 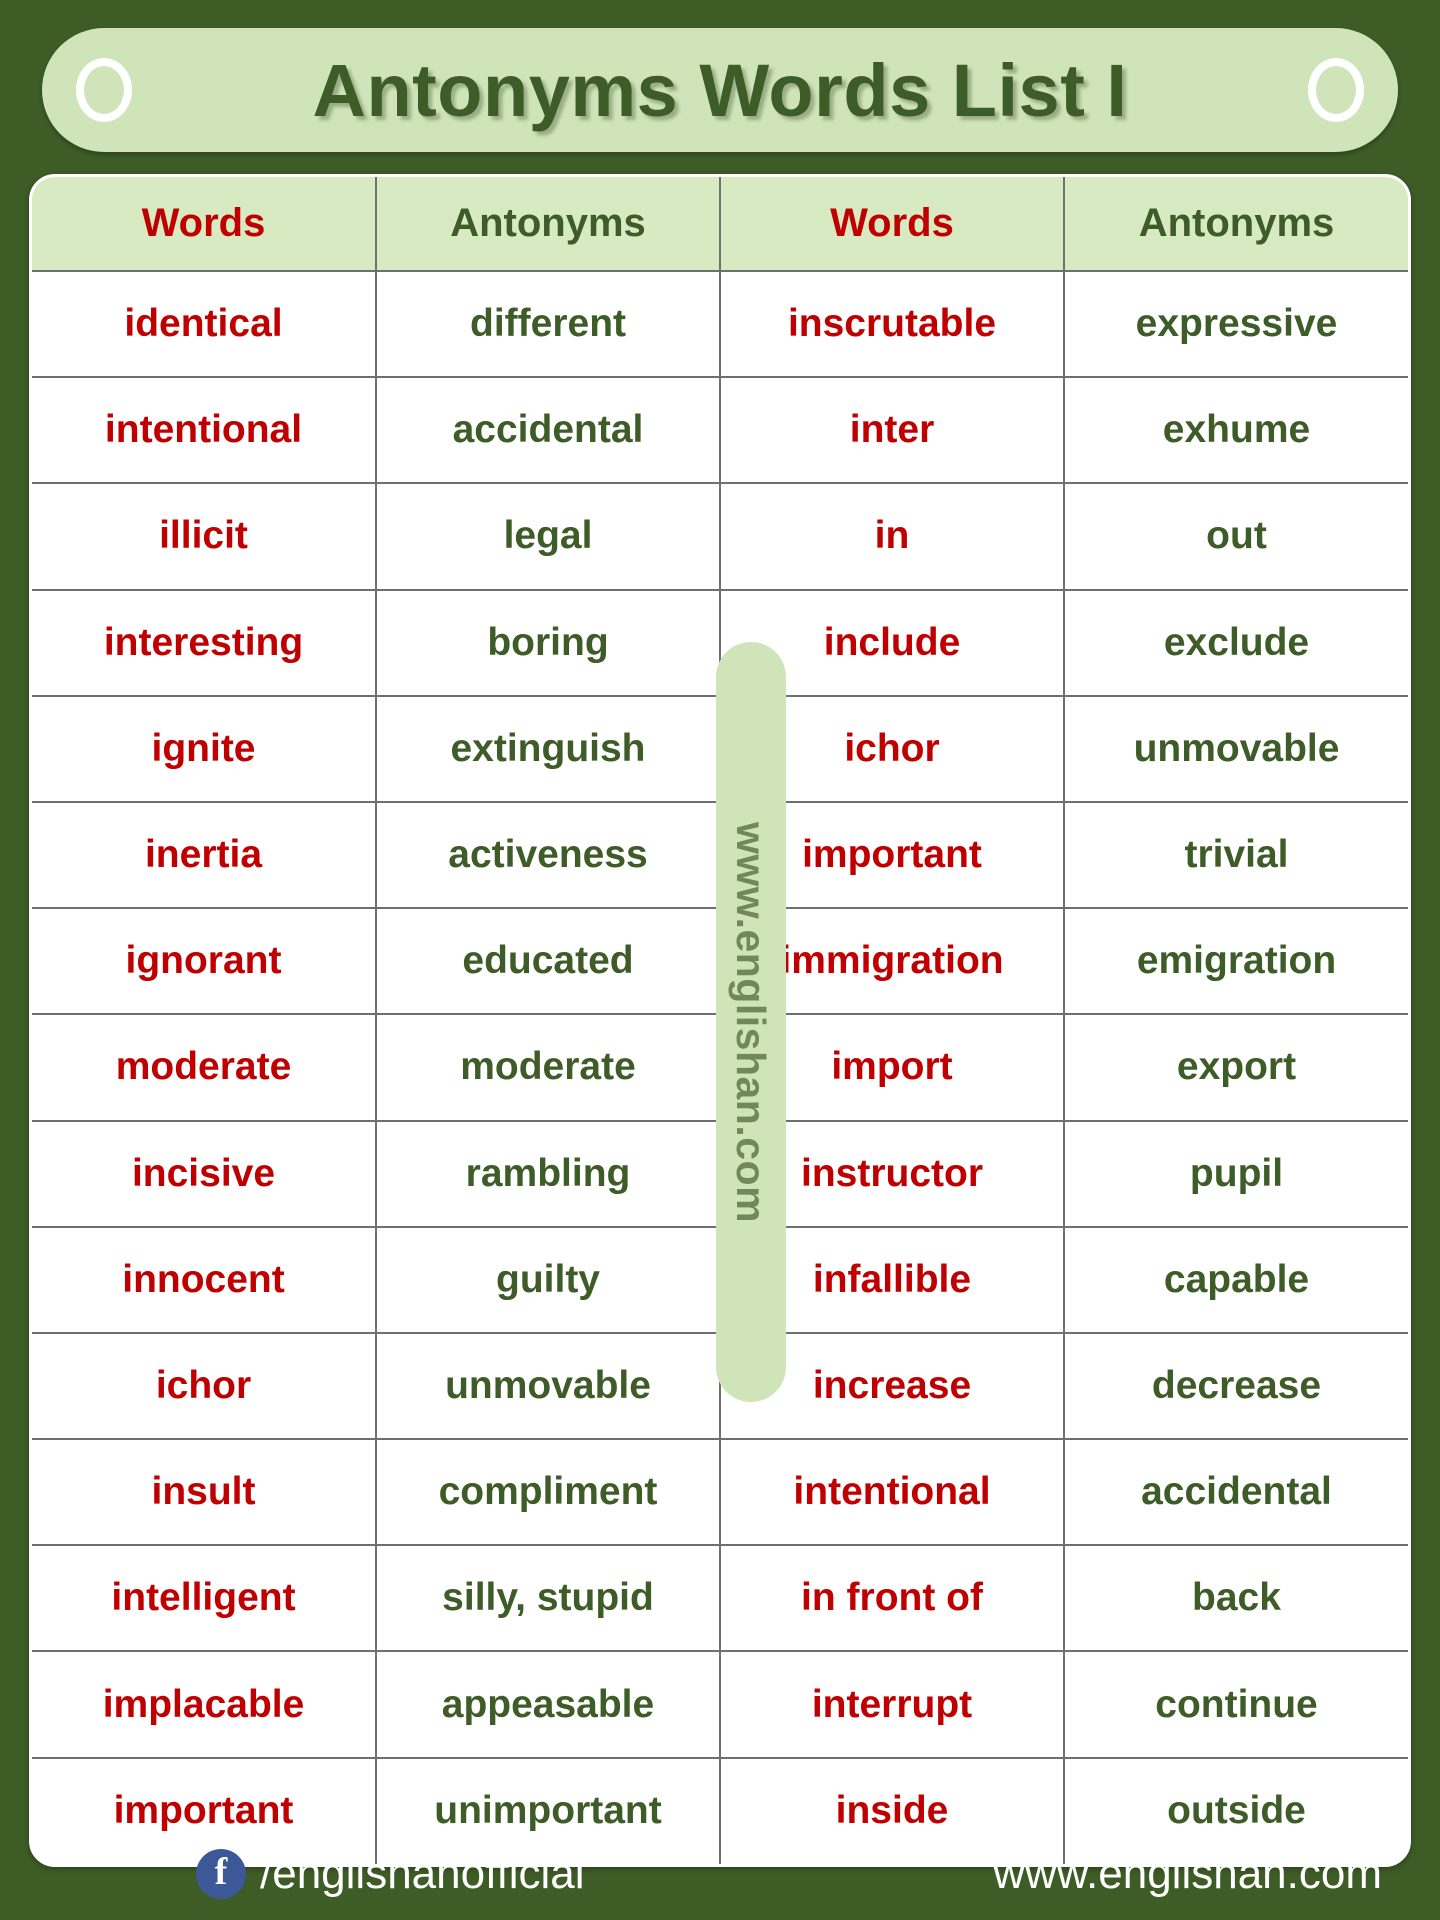 I want to click on cell-antonym: guilty, so click(x=548, y=1280).